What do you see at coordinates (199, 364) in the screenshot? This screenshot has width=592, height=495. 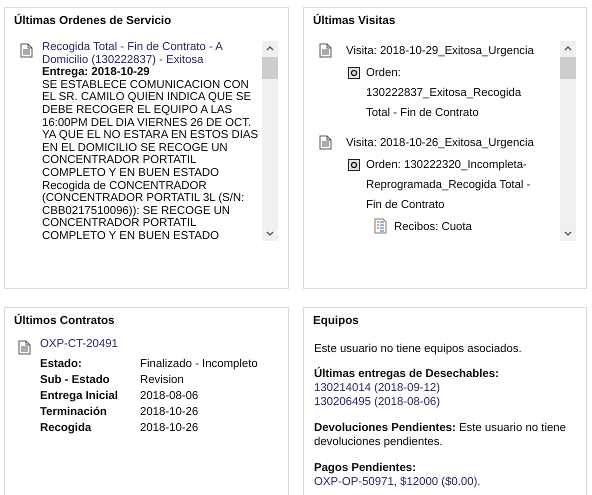 I see `field-value: Finalizado - Incompleto` at bounding box center [199, 364].